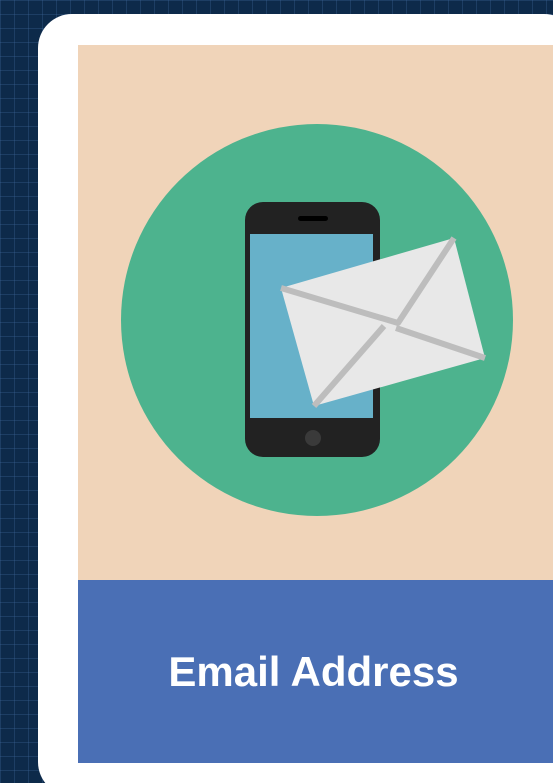 The height and width of the screenshot is (783, 553). I want to click on phone-speaker, so click(313, 218).